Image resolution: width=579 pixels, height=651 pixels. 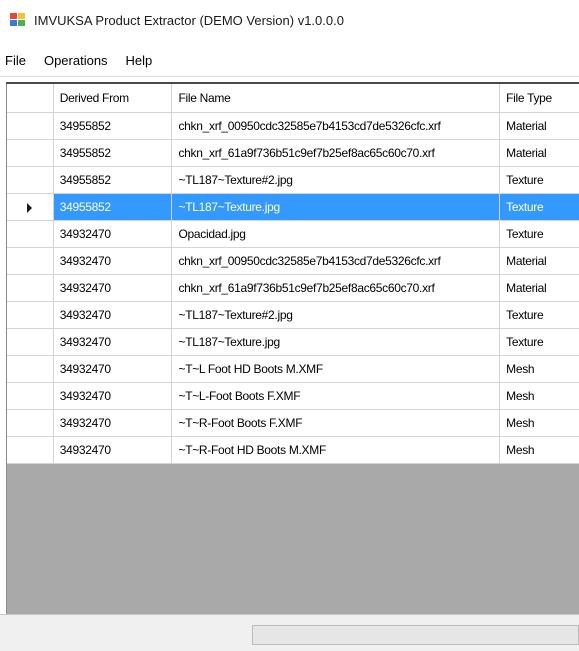 I want to click on table-row: 34955852 ~TL187~Texture#2.jpg Texture, so click(x=293, y=180).